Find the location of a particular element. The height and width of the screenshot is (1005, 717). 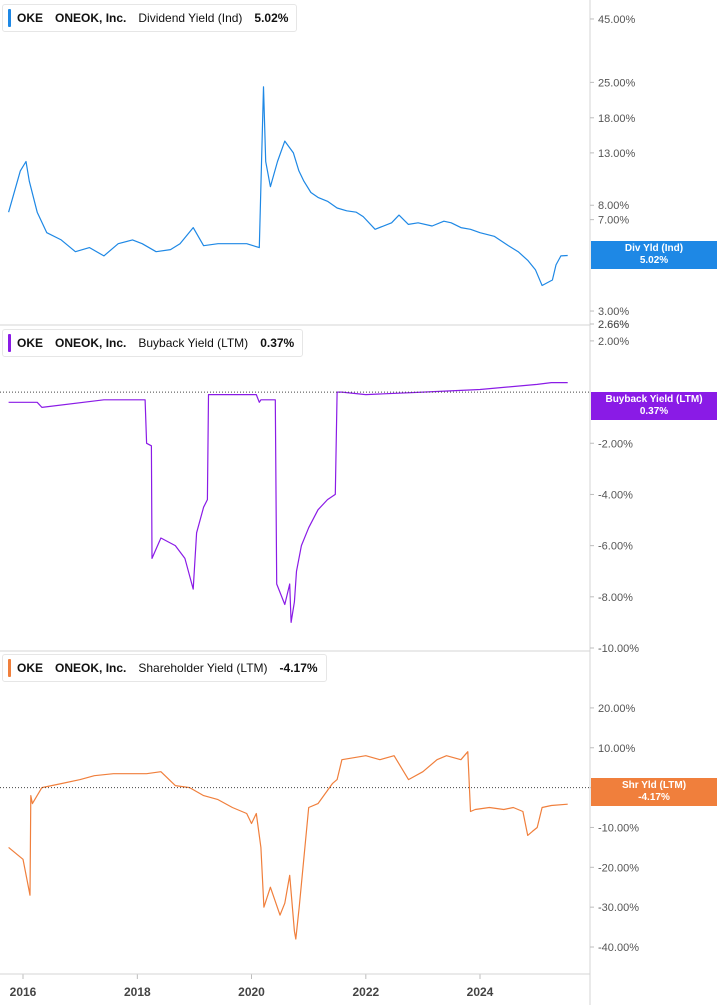

y-tick-label: -4.00% is located at coordinates (615, 495).